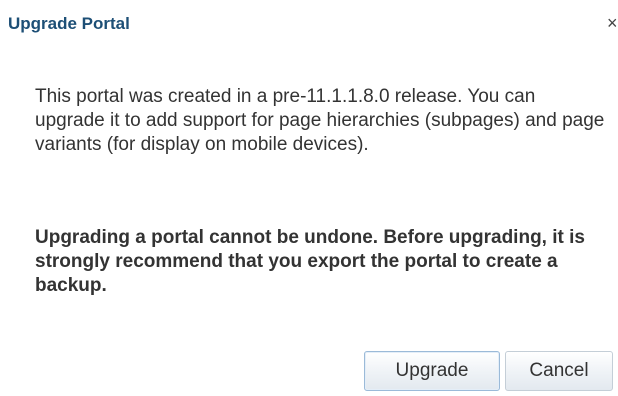  Describe the element at coordinates (432, 371) in the screenshot. I see `upgrade-button: Upgrade` at that location.